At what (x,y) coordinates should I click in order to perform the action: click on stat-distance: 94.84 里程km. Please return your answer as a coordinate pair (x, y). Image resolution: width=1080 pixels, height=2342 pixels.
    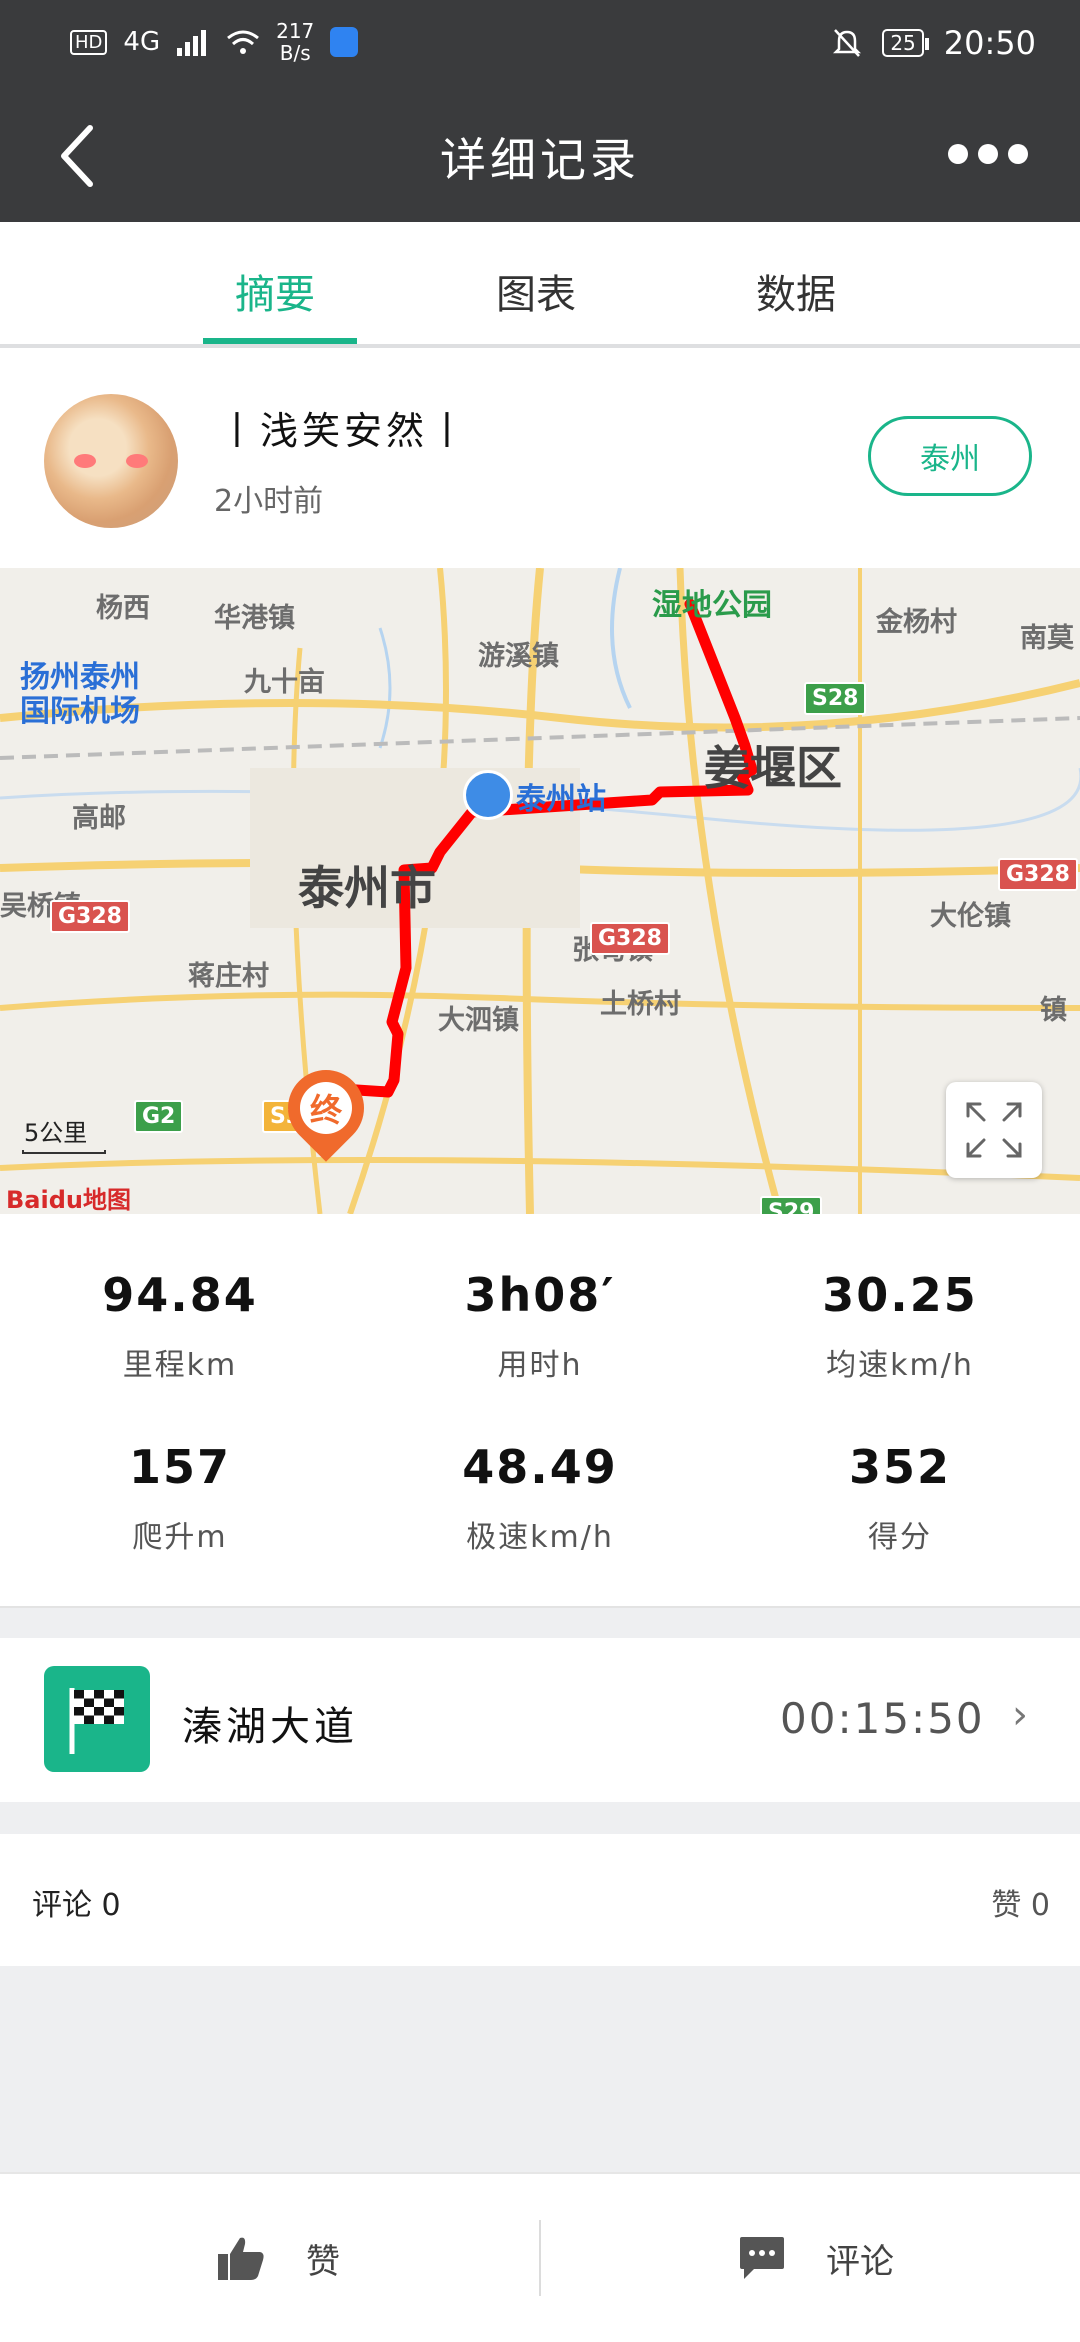
    Looking at the image, I should click on (180, 1326).